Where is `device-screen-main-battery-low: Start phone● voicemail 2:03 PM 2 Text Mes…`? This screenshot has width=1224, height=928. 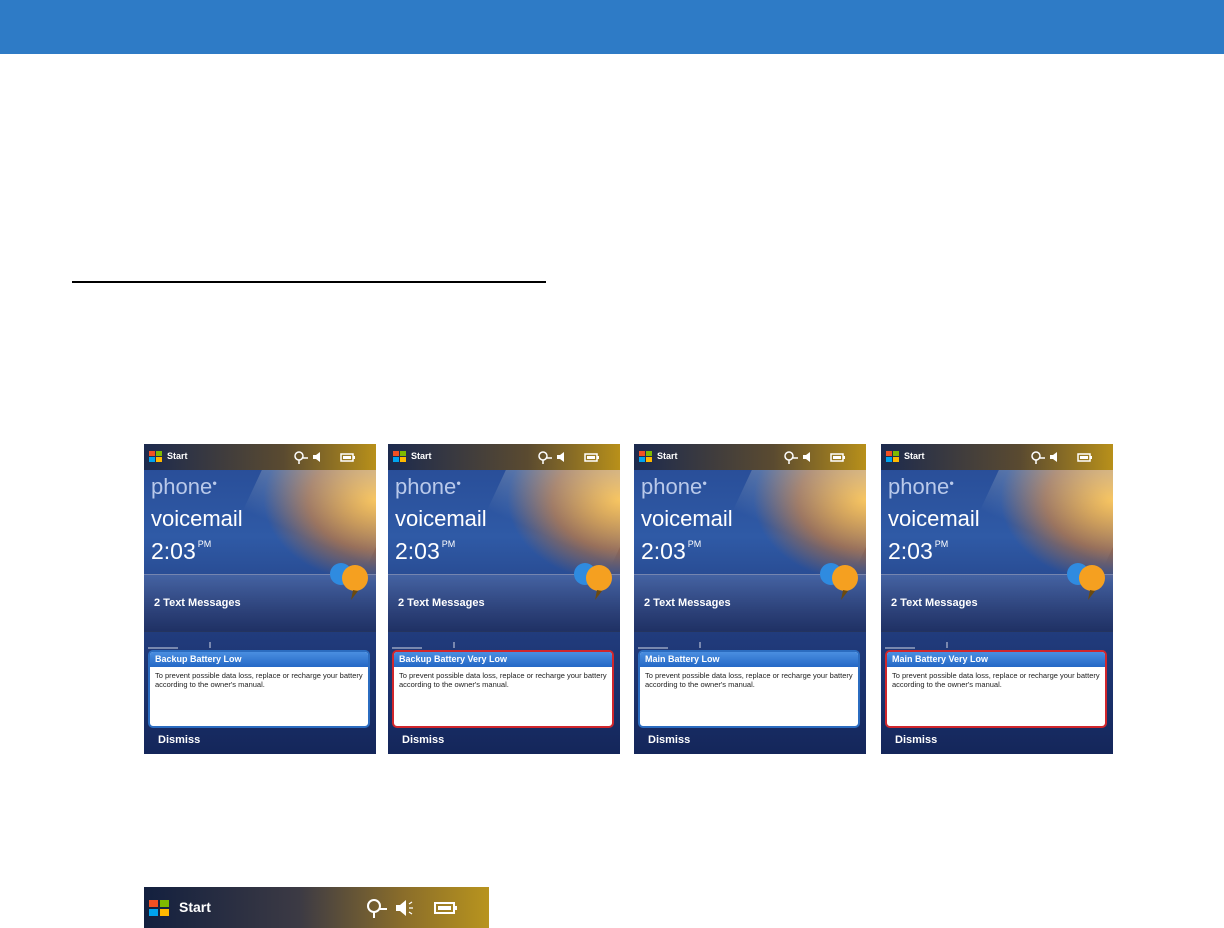 device-screen-main-battery-low: Start phone● voicemail 2:03 PM 2 Text Mes… is located at coordinates (750, 599).